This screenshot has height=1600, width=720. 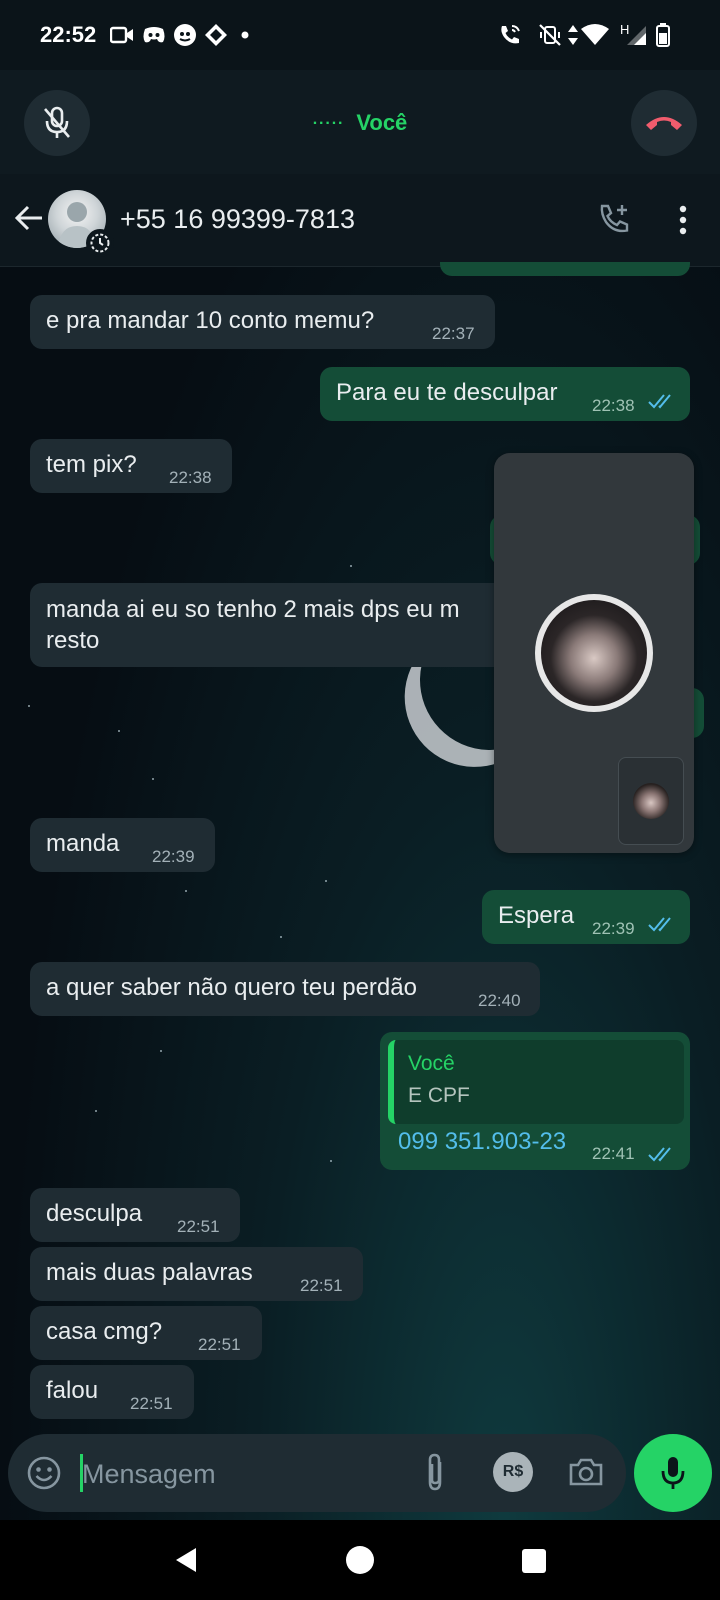 I want to click on contact-name: +55 16 99399-7813, so click(x=237, y=219).